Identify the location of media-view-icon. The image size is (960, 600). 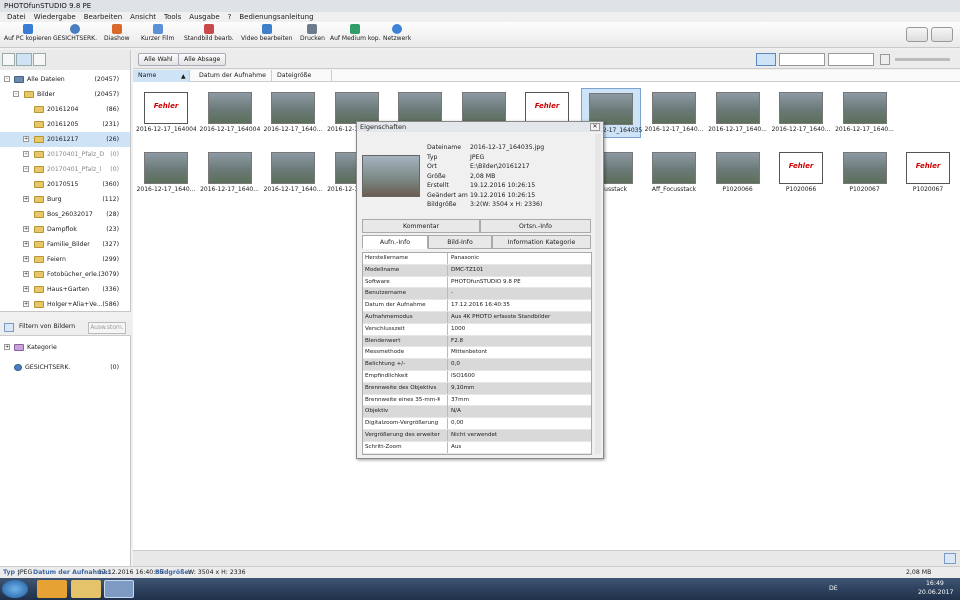
(39, 59).